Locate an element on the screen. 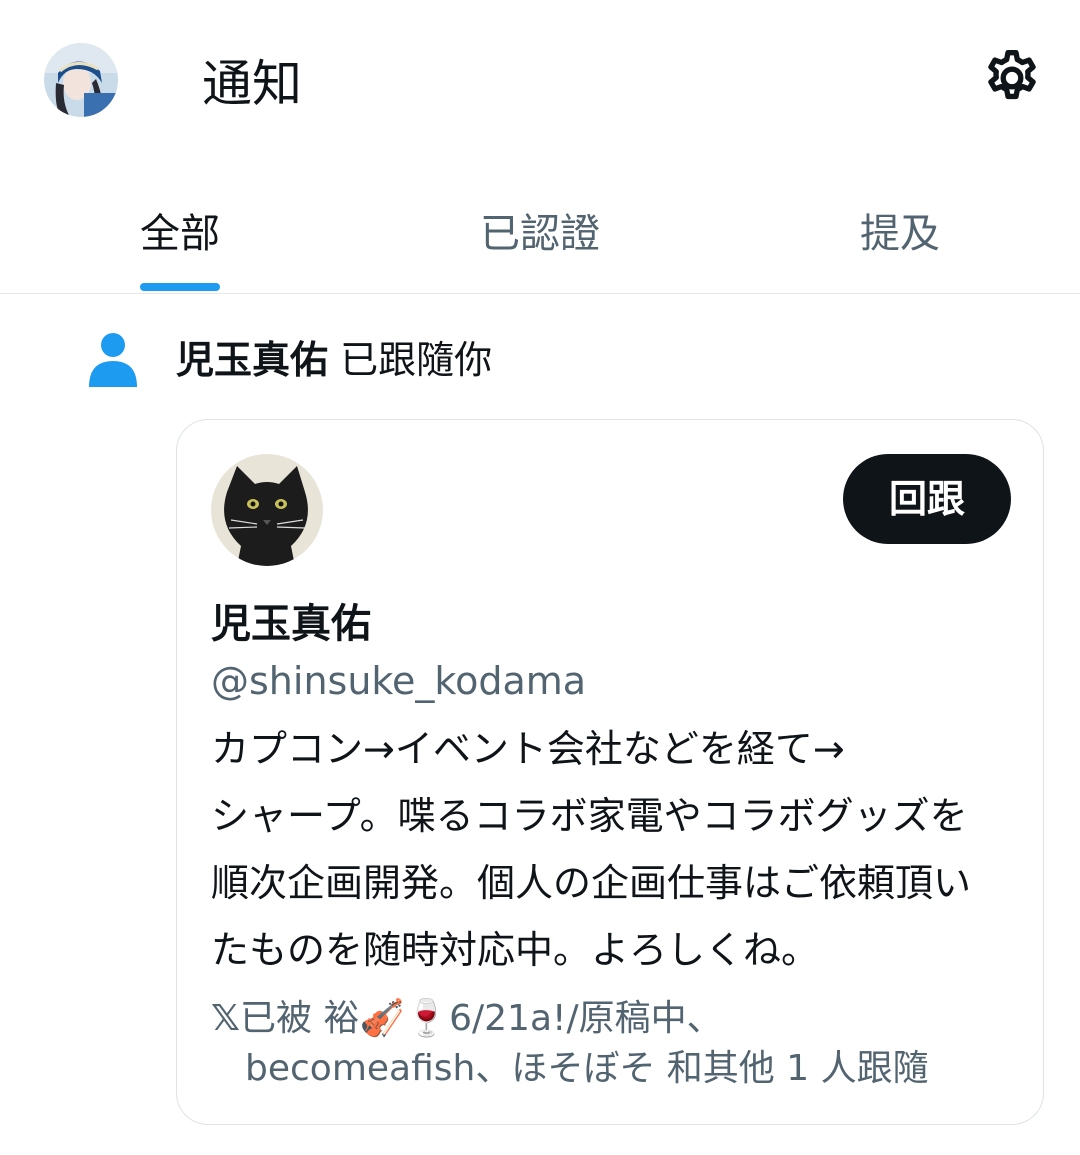  notification-text: 児玉真佑 已跟隨你 is located at coordinates (334, 360).